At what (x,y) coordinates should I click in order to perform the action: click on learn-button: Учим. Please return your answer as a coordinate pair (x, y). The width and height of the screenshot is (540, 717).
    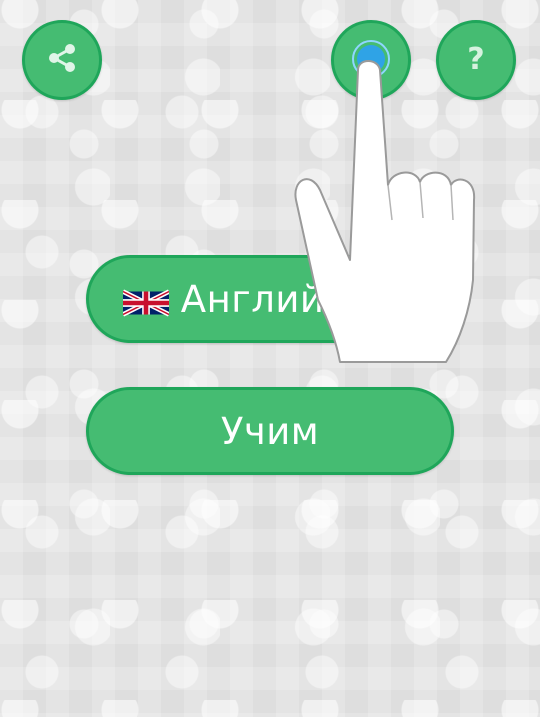
    Looking at the image, I should click on (270, 431).